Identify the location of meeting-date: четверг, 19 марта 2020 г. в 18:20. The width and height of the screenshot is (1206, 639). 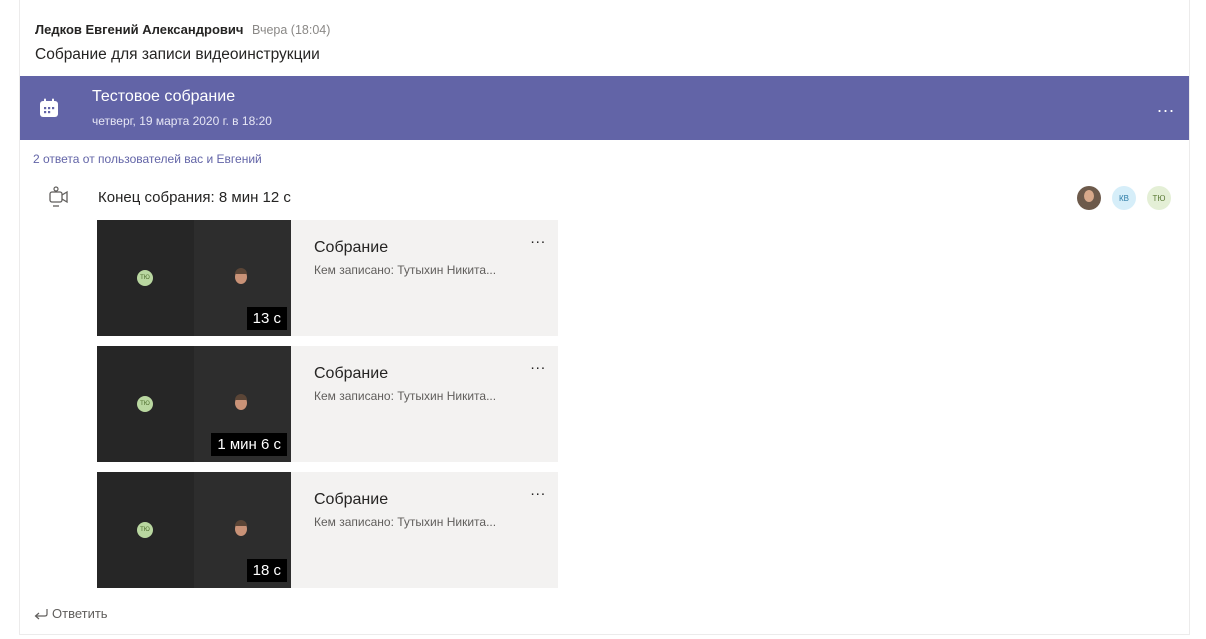
(182, 121).